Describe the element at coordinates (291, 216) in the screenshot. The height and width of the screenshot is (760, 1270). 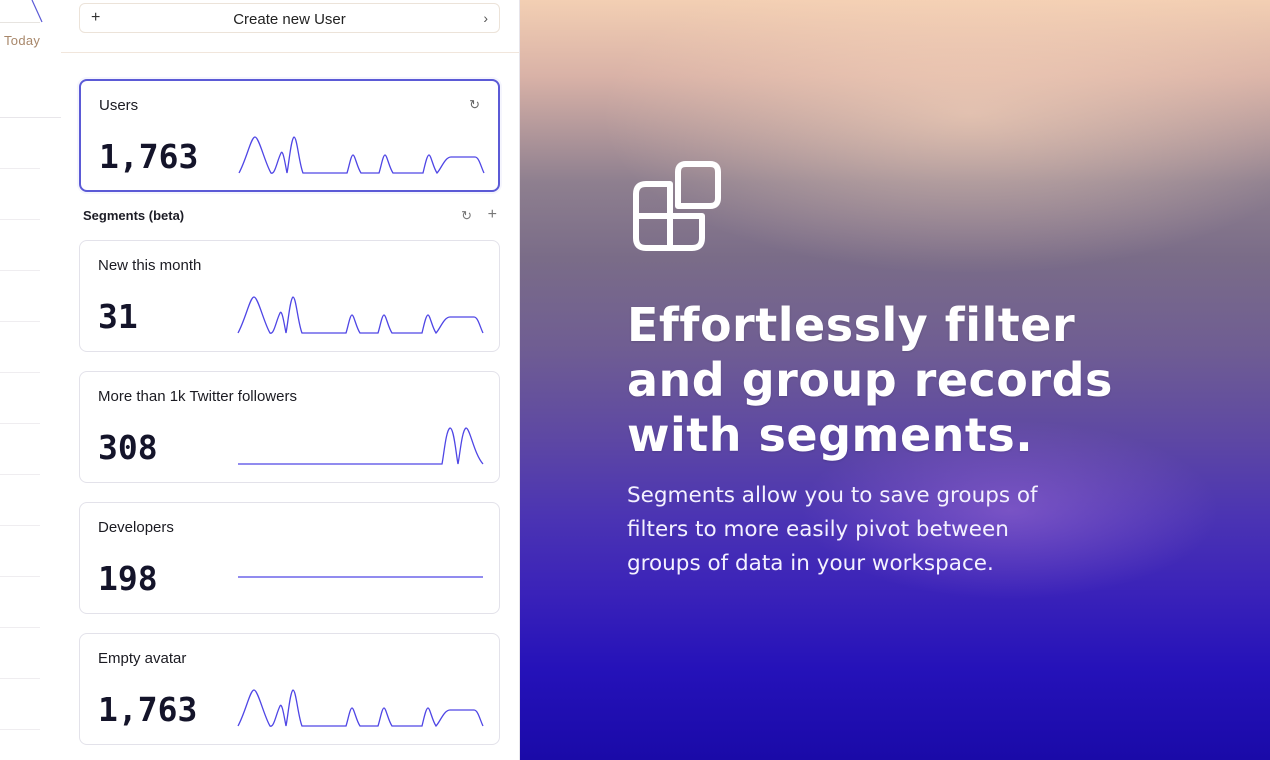
I see `segments-header: Segments (beta) ↻ +` at that location.